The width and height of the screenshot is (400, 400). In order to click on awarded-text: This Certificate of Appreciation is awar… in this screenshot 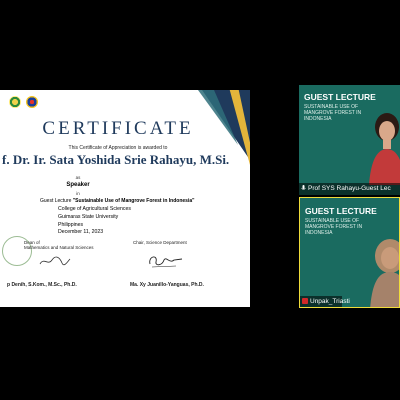, I will do `click(118, 148)`.